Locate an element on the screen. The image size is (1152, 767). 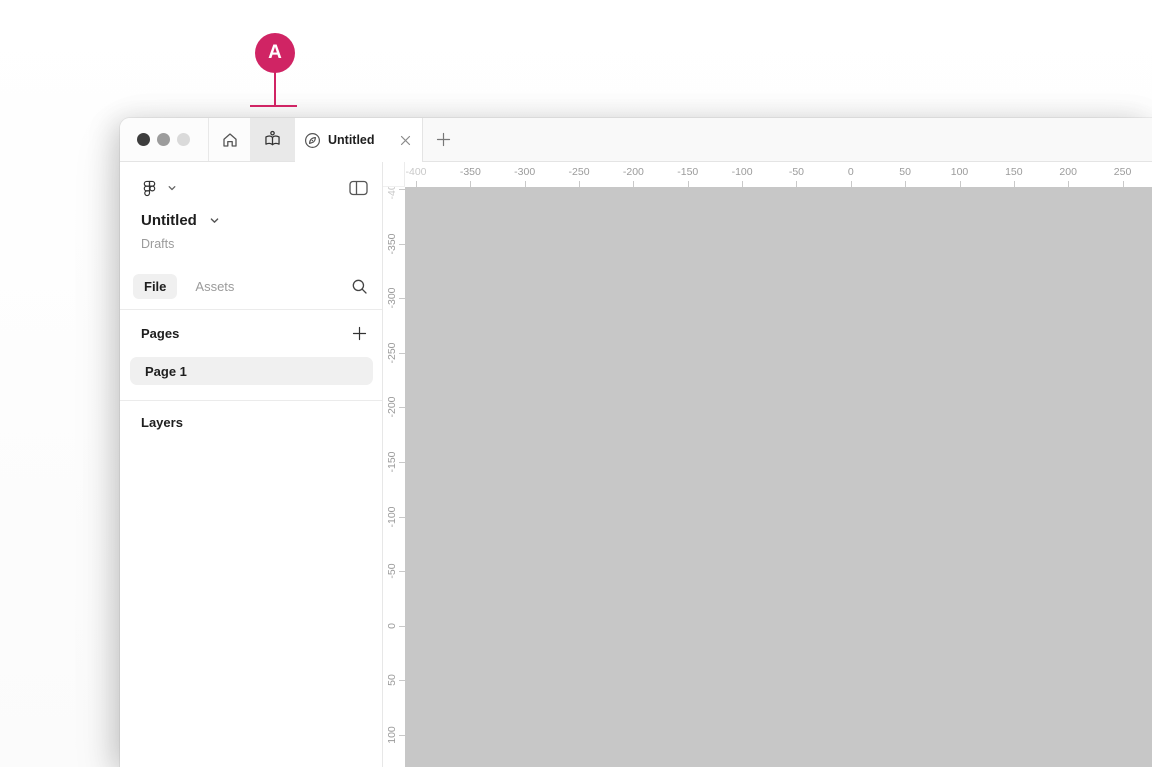
v-ruler-label: -250 is located at coordinates (392, 353).